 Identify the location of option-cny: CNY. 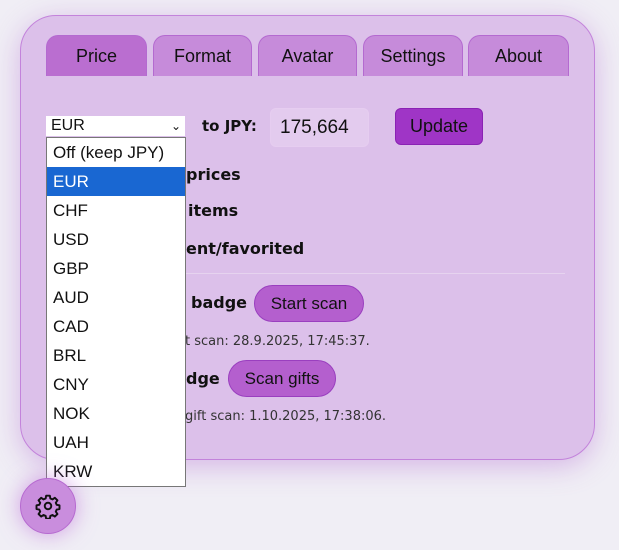
(116, 384).